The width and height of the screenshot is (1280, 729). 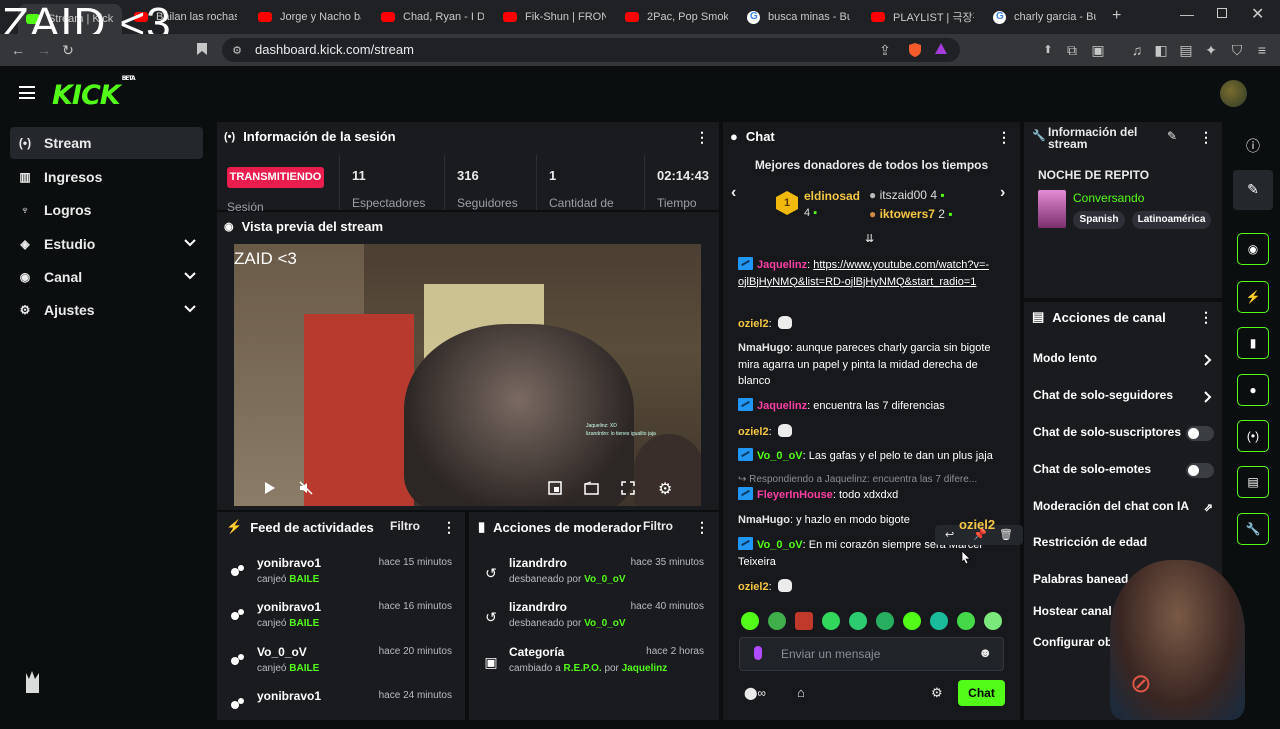 What do you see at coordinates (949, 534) in the screenshot?
I see `reply-icon: ↩` at bounding box center [949, 534].